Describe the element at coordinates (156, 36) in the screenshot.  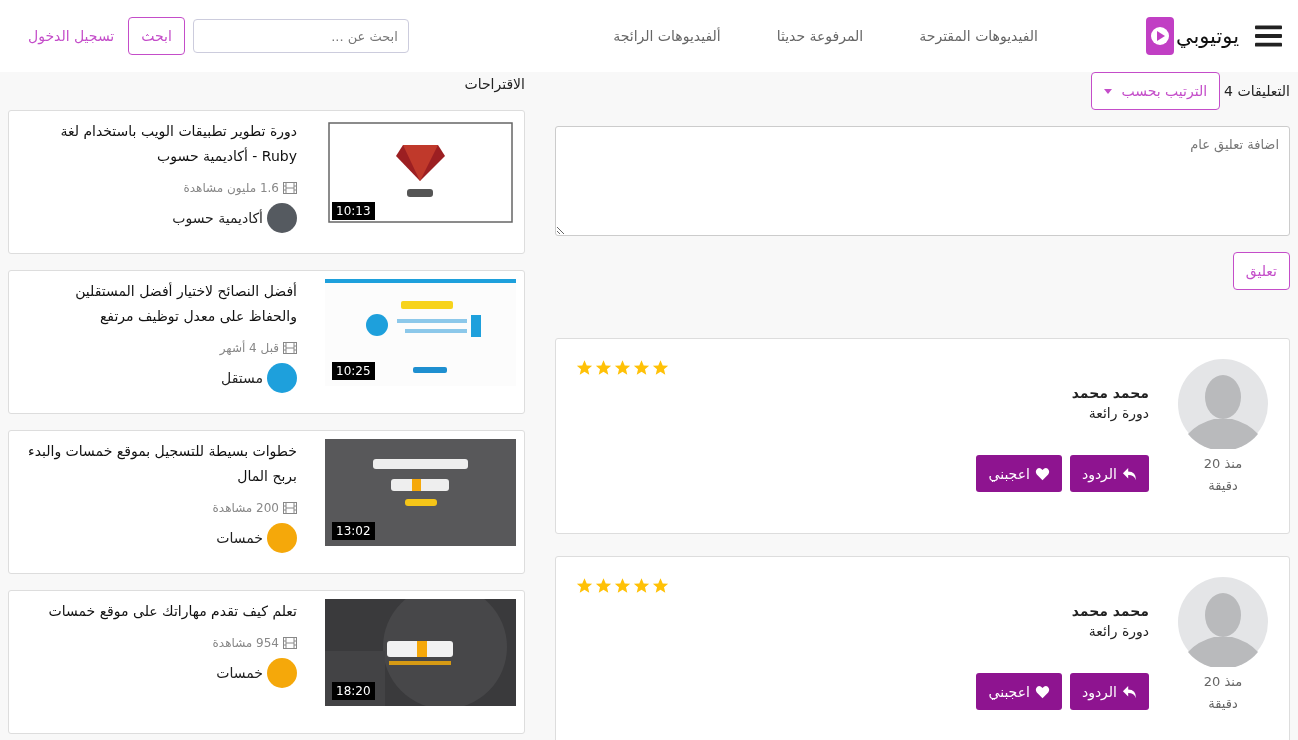
I see `search-button: ابحث` at that location.